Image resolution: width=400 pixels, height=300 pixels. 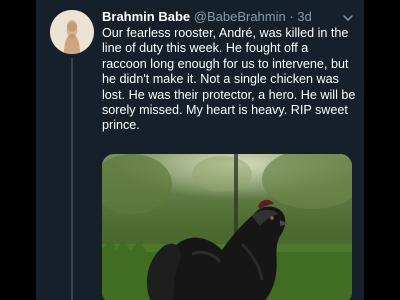 I want to click on display-name: Brahmin Babe, so click(x=146, y=16).